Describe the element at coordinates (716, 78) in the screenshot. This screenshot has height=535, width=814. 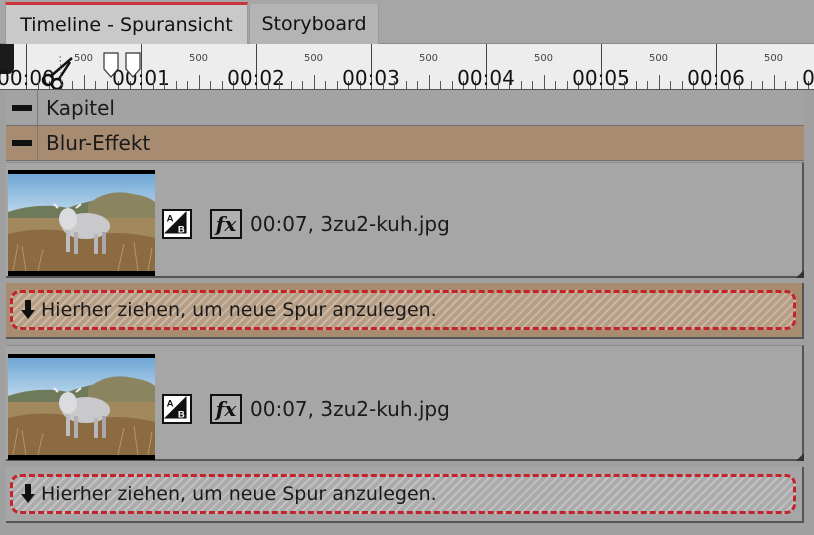
I see `ruler-time-label: 00:06` at that location.